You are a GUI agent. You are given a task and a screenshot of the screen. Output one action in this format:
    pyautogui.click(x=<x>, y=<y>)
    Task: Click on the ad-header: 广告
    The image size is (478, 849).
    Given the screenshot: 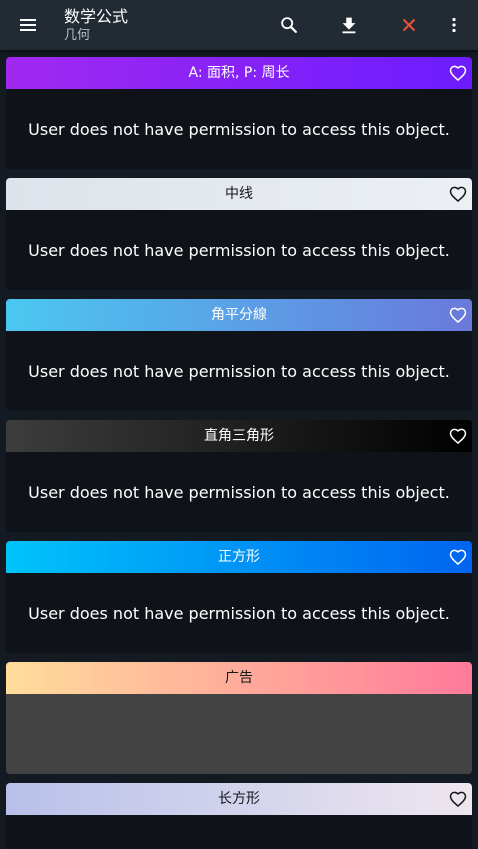 What is the action you would take?
    pyautogui.click(x=239, y=678)
    